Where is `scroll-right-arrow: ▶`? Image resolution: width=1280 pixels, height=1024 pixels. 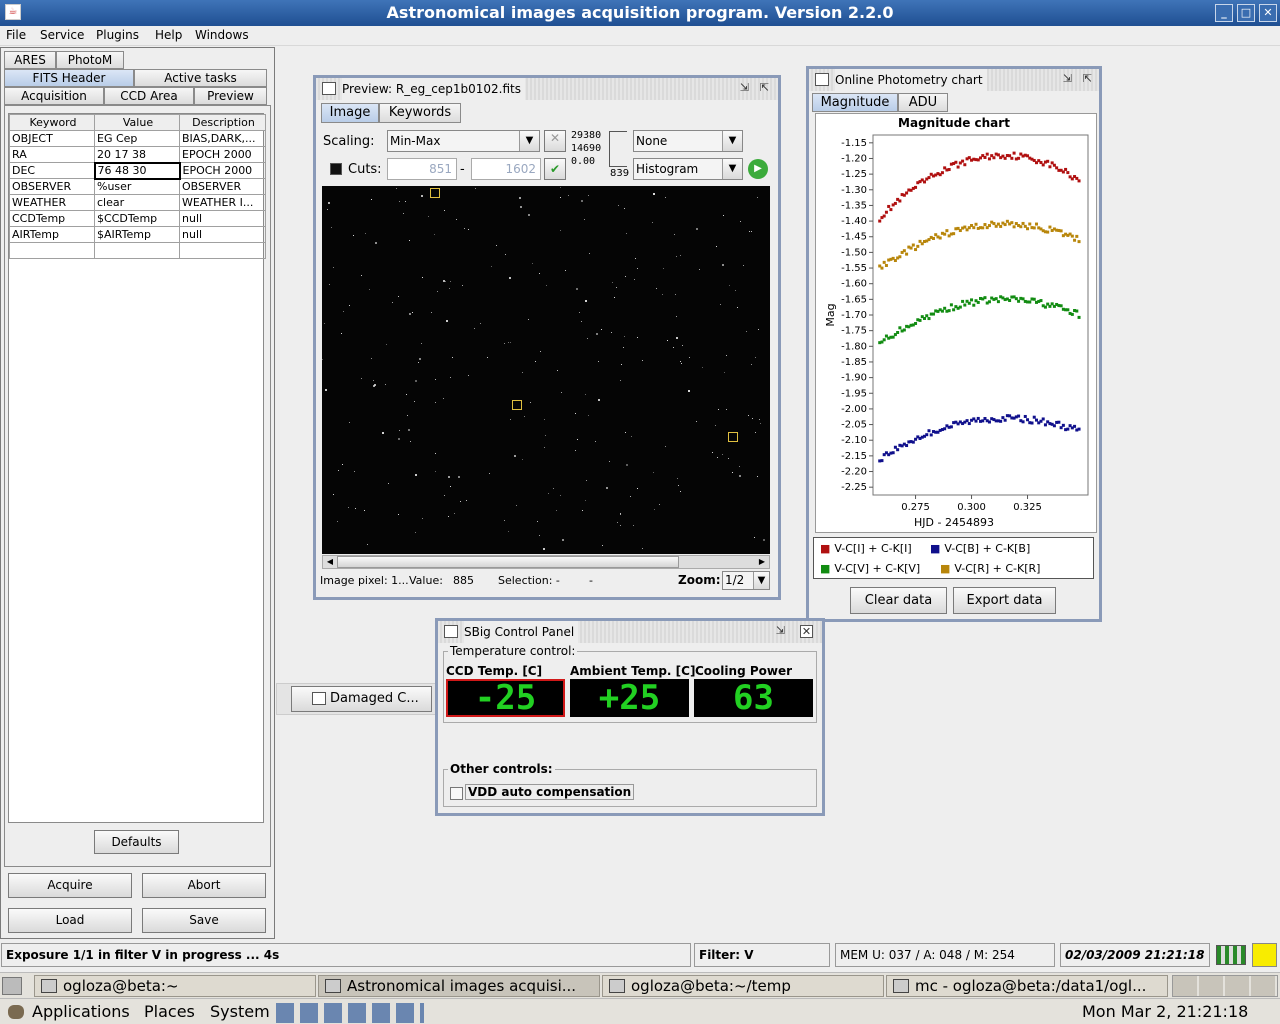
scroll-right-arrow: ▶ is located at coordinates (762, 562).